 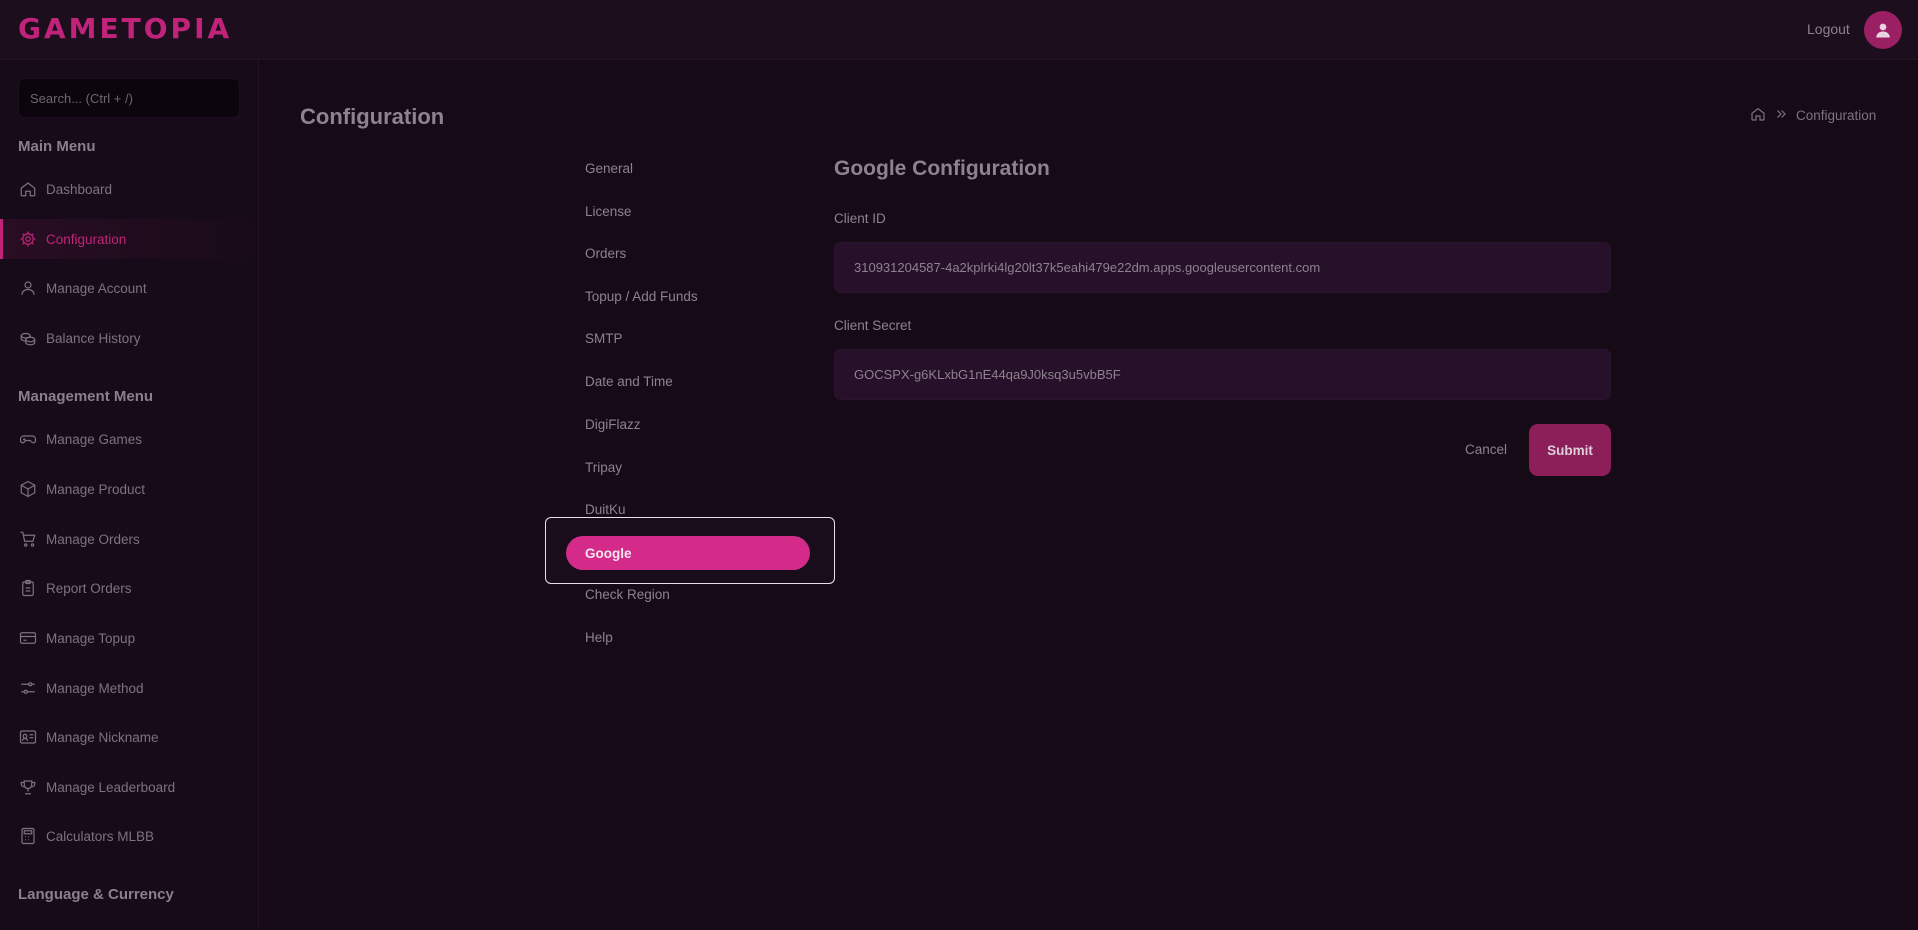 I want to click on sidebar-item-label: Configuration, so click(x=86, y=239).